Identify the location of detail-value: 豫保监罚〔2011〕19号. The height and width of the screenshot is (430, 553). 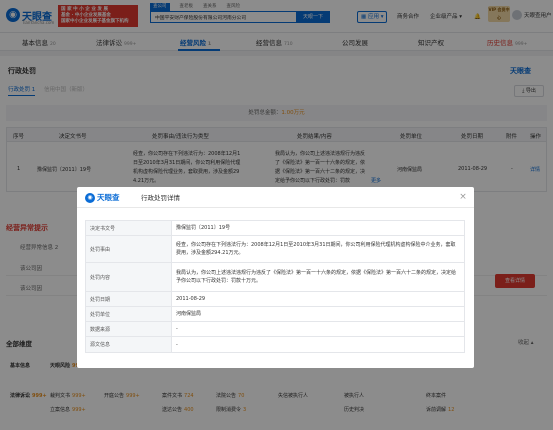
(318, 228).